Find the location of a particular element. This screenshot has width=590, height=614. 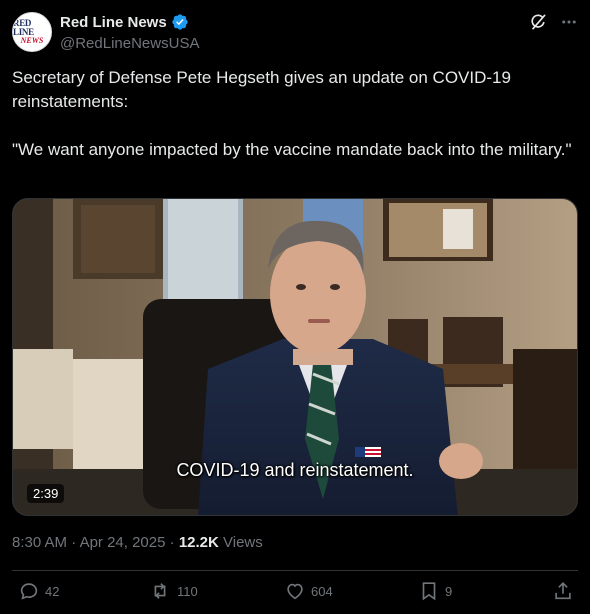

heart-icon is located at coordinates (295, 591).